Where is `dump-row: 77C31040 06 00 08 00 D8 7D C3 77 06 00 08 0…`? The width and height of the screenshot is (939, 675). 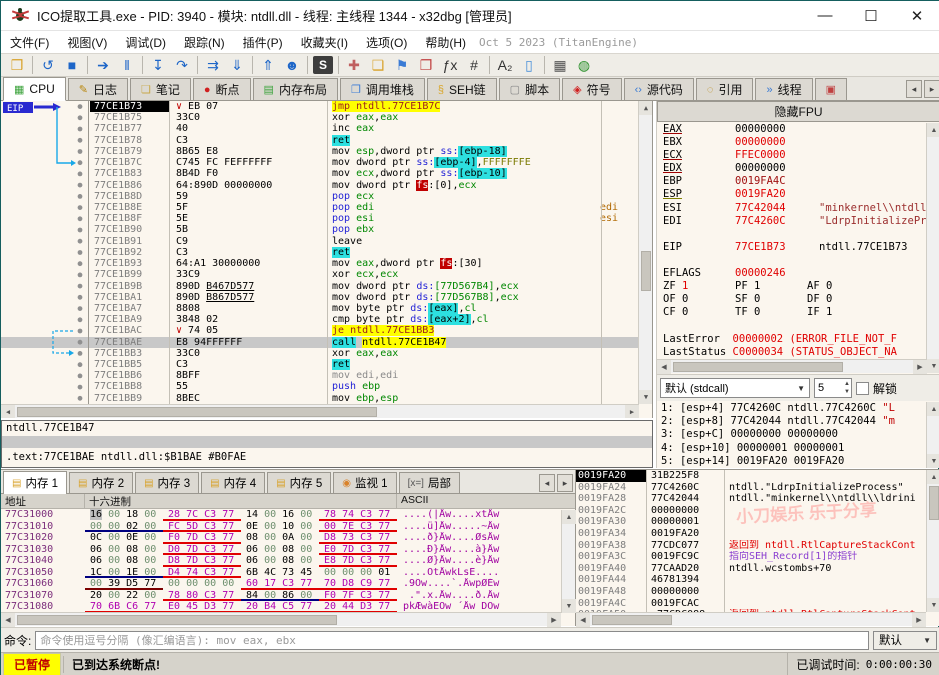 dump-row: 77C31040 06 00 08 00 D8 7D C3 77 06 00 08 0… is located at coordinates (288, 561).